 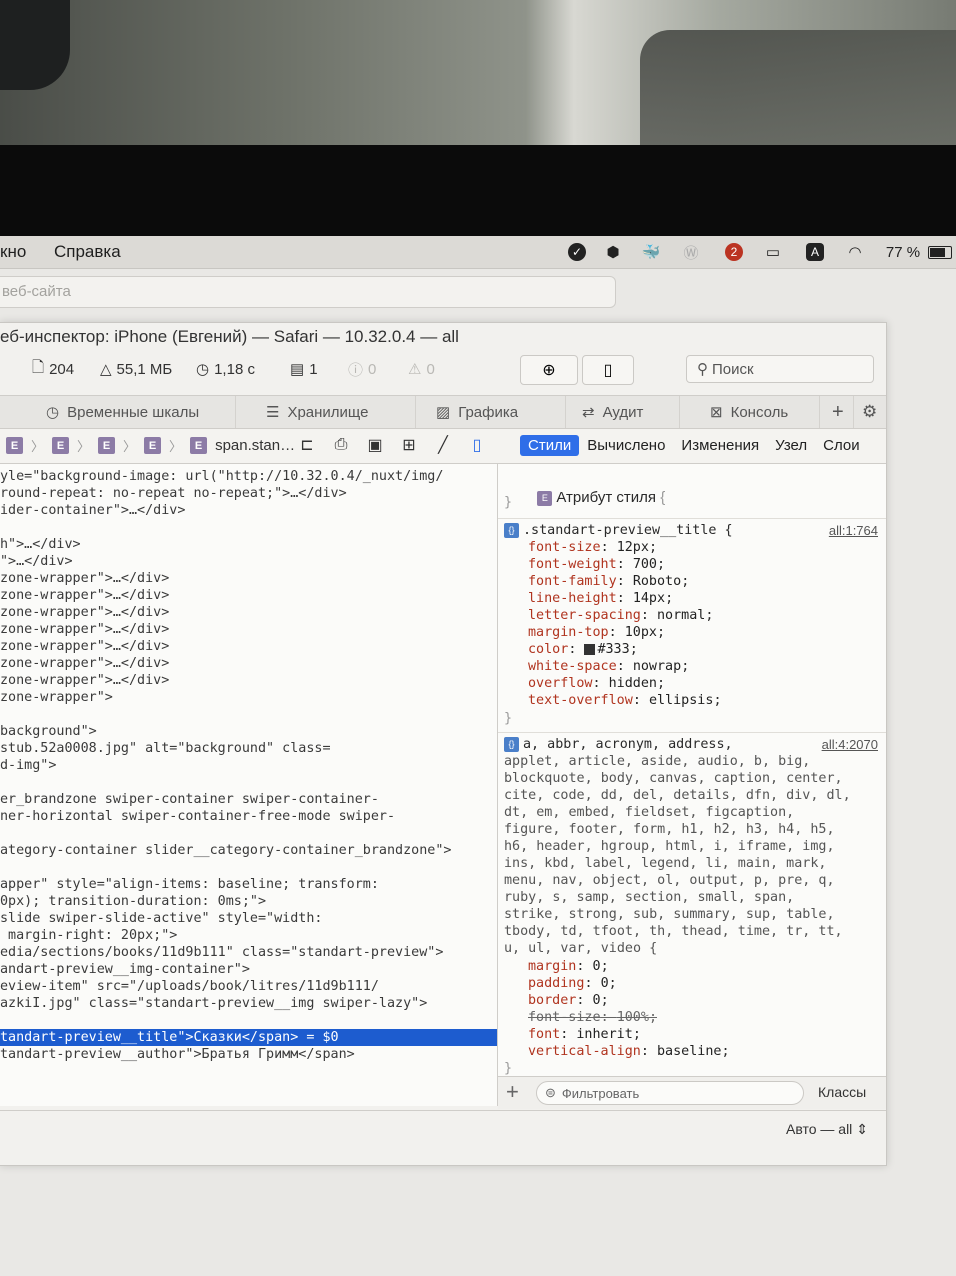 I want to click on css-property: font-family: Roboto;, so click(x=608, y=581).